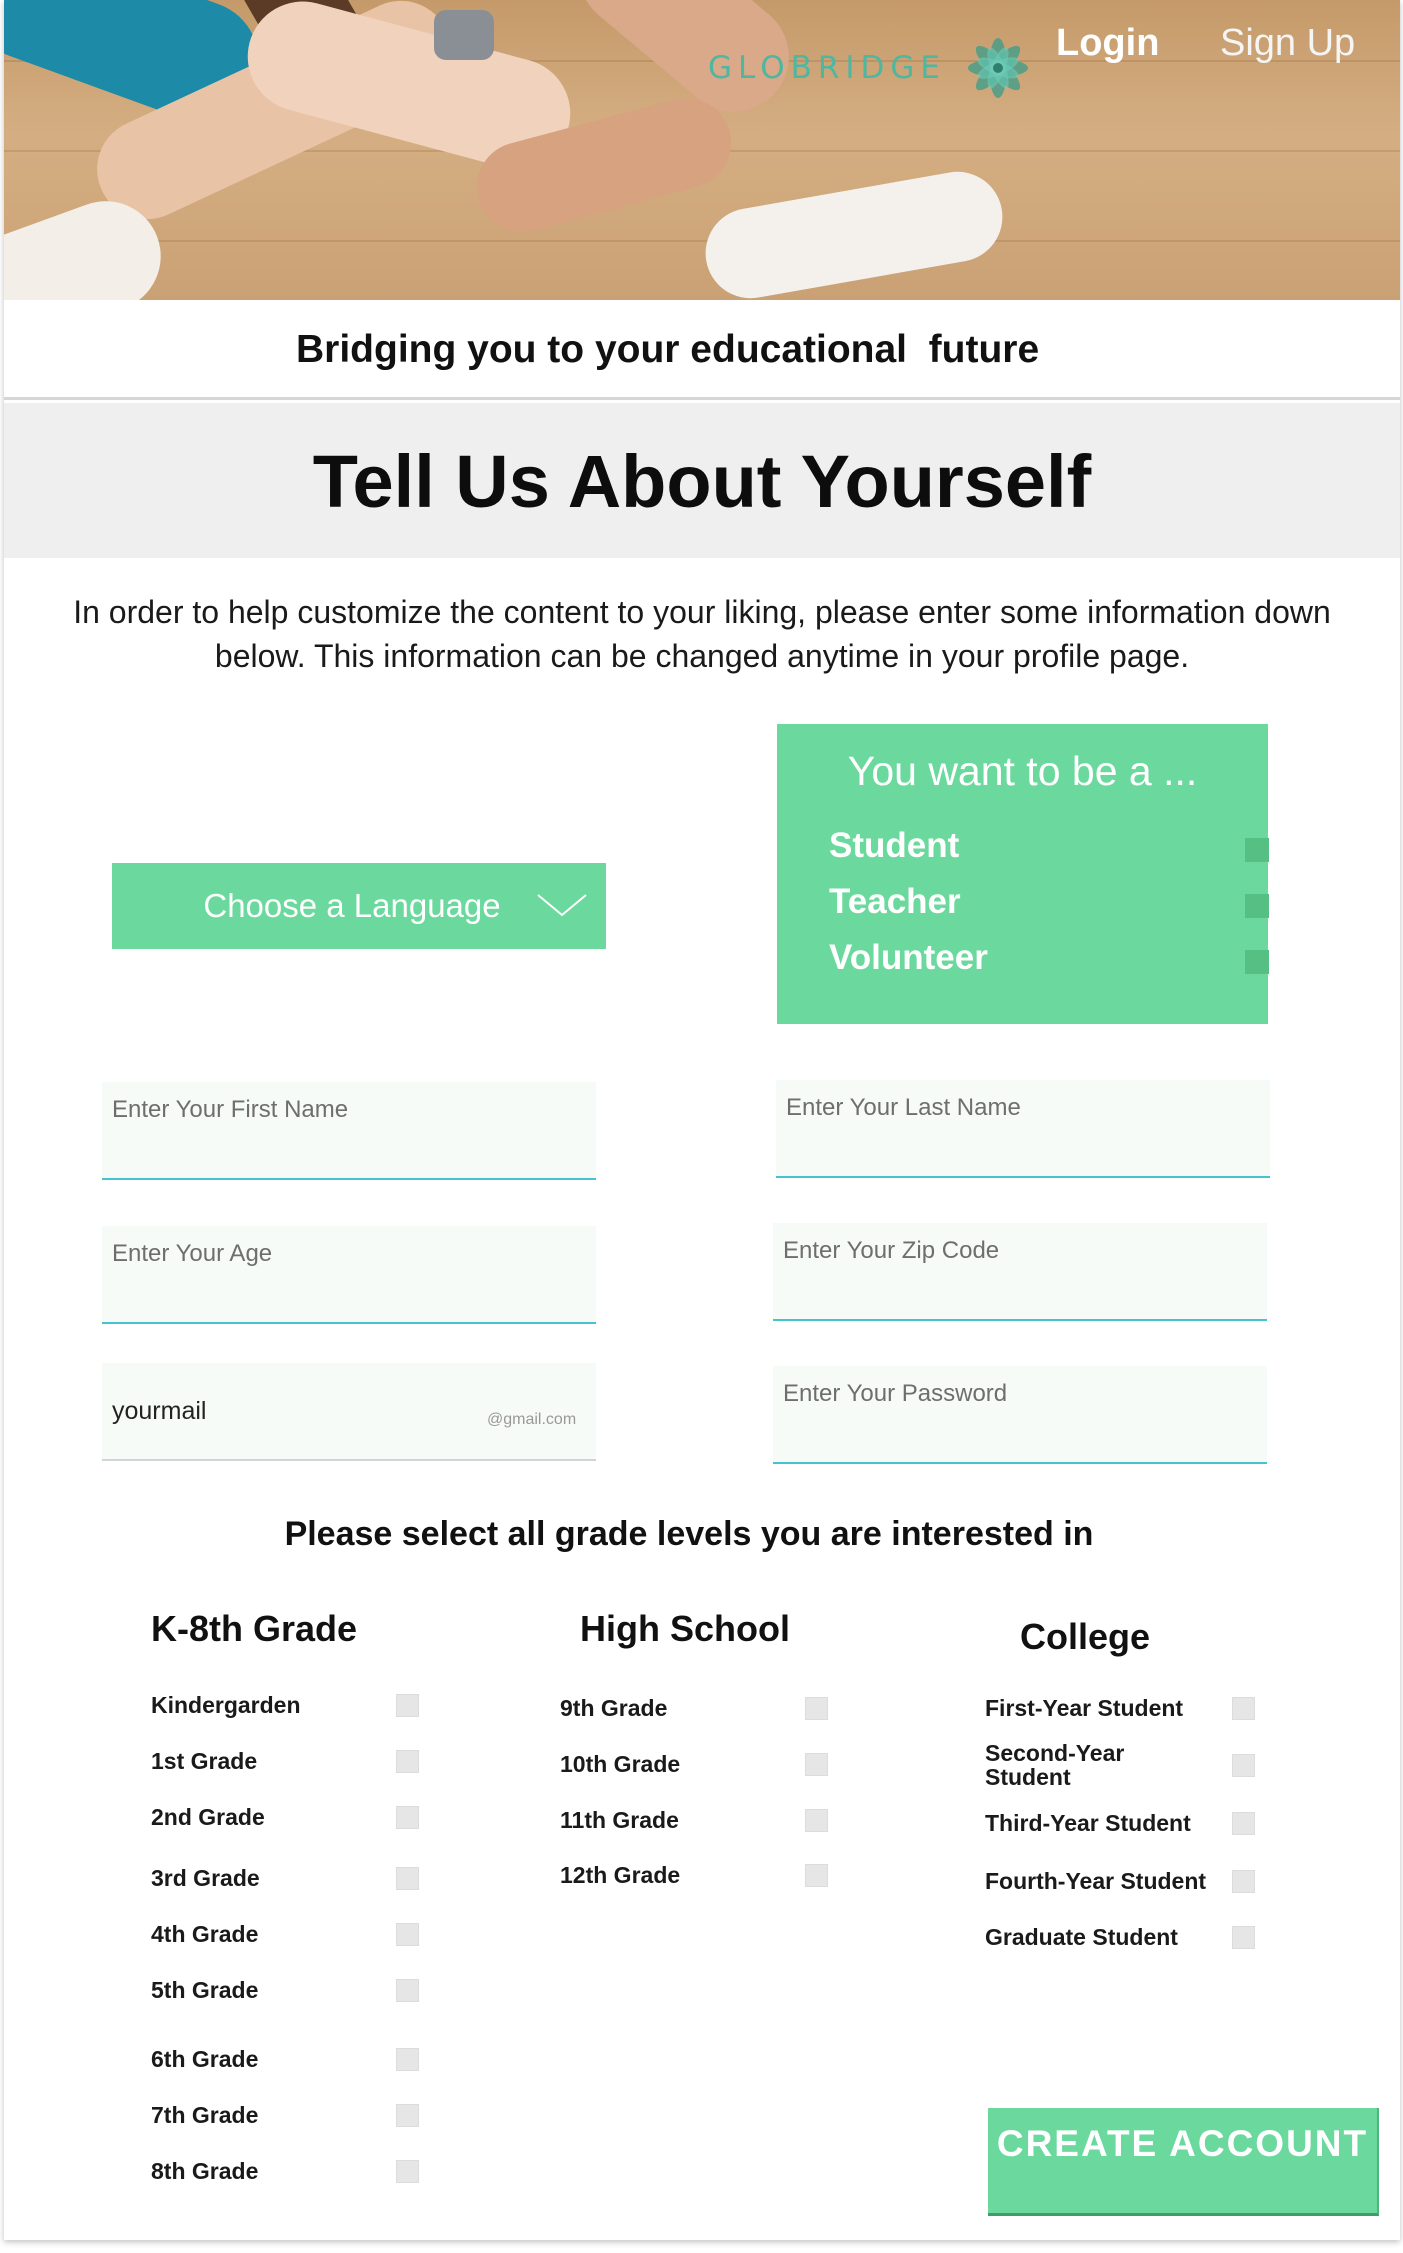  Describe the element at coordinates (204, 1761) in the screenshot. I see `grade-label: 1st Grade` at that location.